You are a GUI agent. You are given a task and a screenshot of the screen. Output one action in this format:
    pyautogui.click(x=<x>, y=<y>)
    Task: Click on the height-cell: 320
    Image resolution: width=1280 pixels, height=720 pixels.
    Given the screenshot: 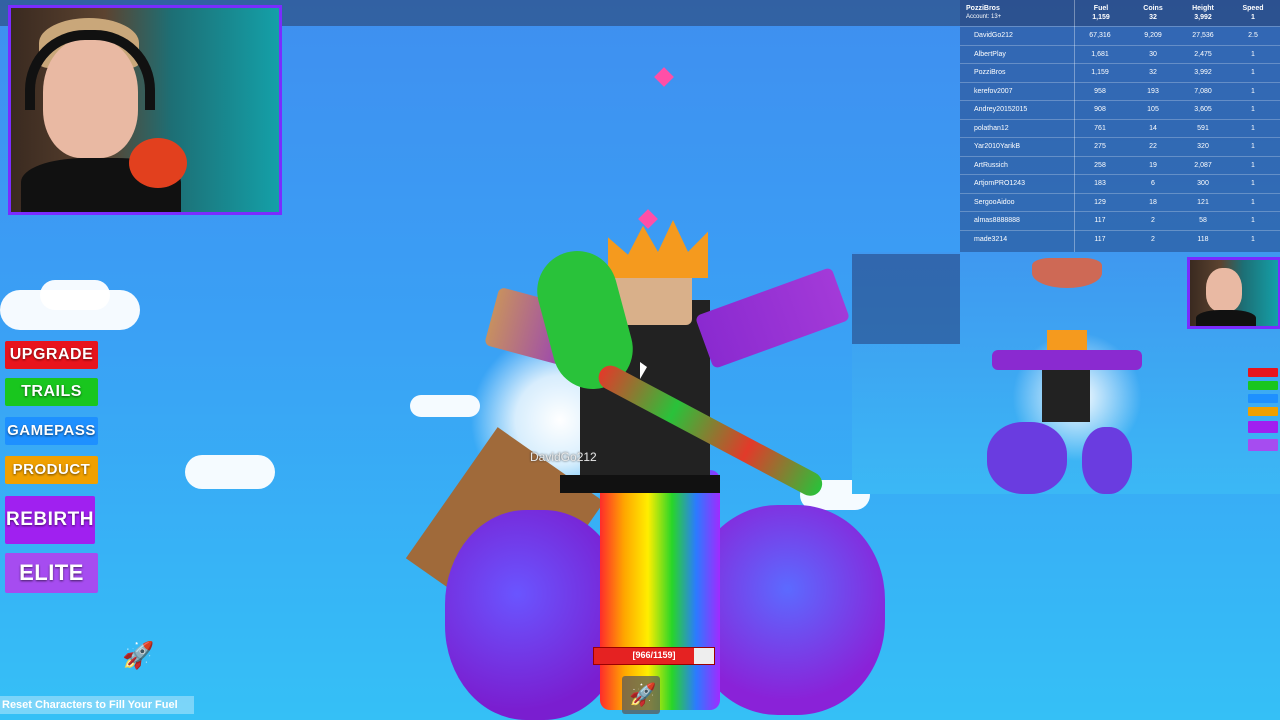 What is the action you would take?
    pyautogui.click(x=1203, y=146)
    